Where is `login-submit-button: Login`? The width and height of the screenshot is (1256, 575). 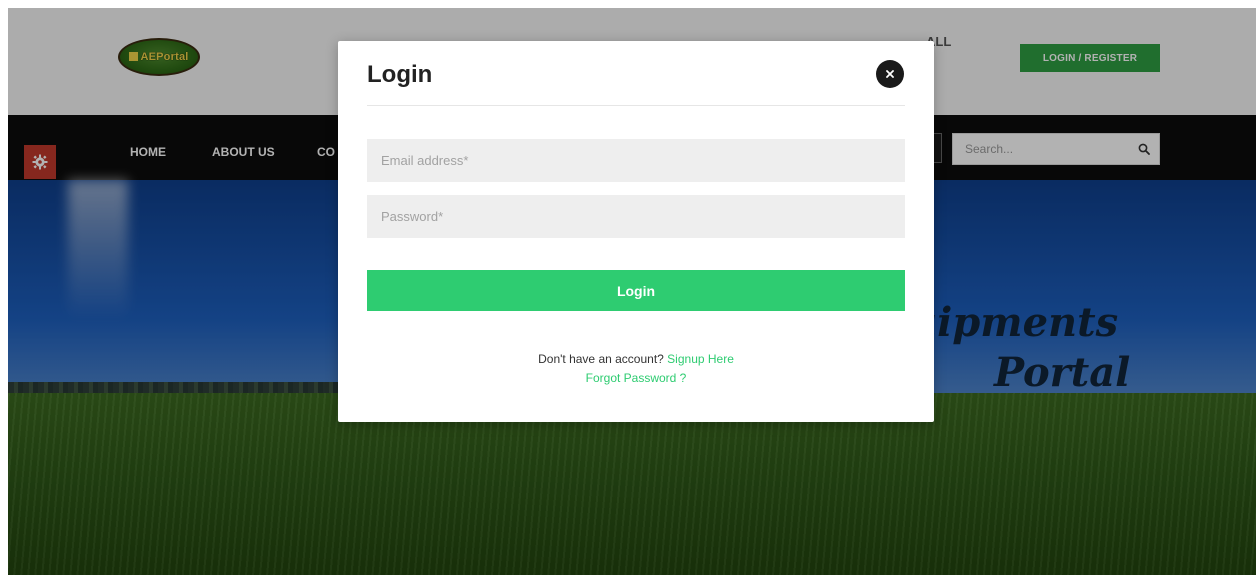 login-submit-button: Login is located at coordinates (636, 290).